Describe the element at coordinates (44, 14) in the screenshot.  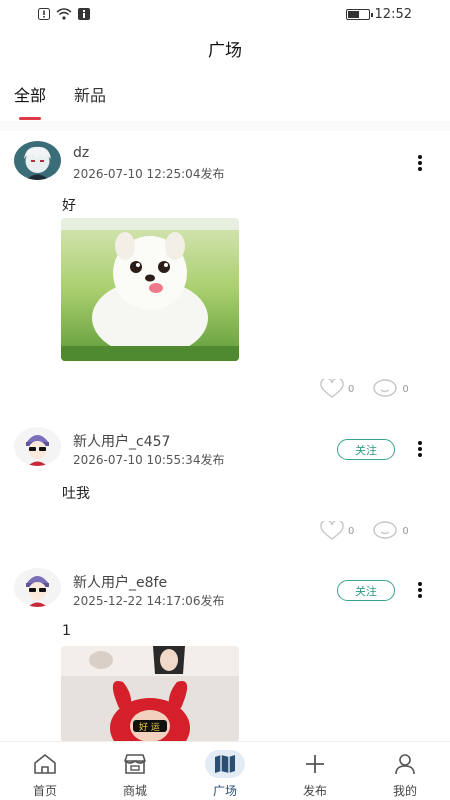
I see `alert-icon` at that location.